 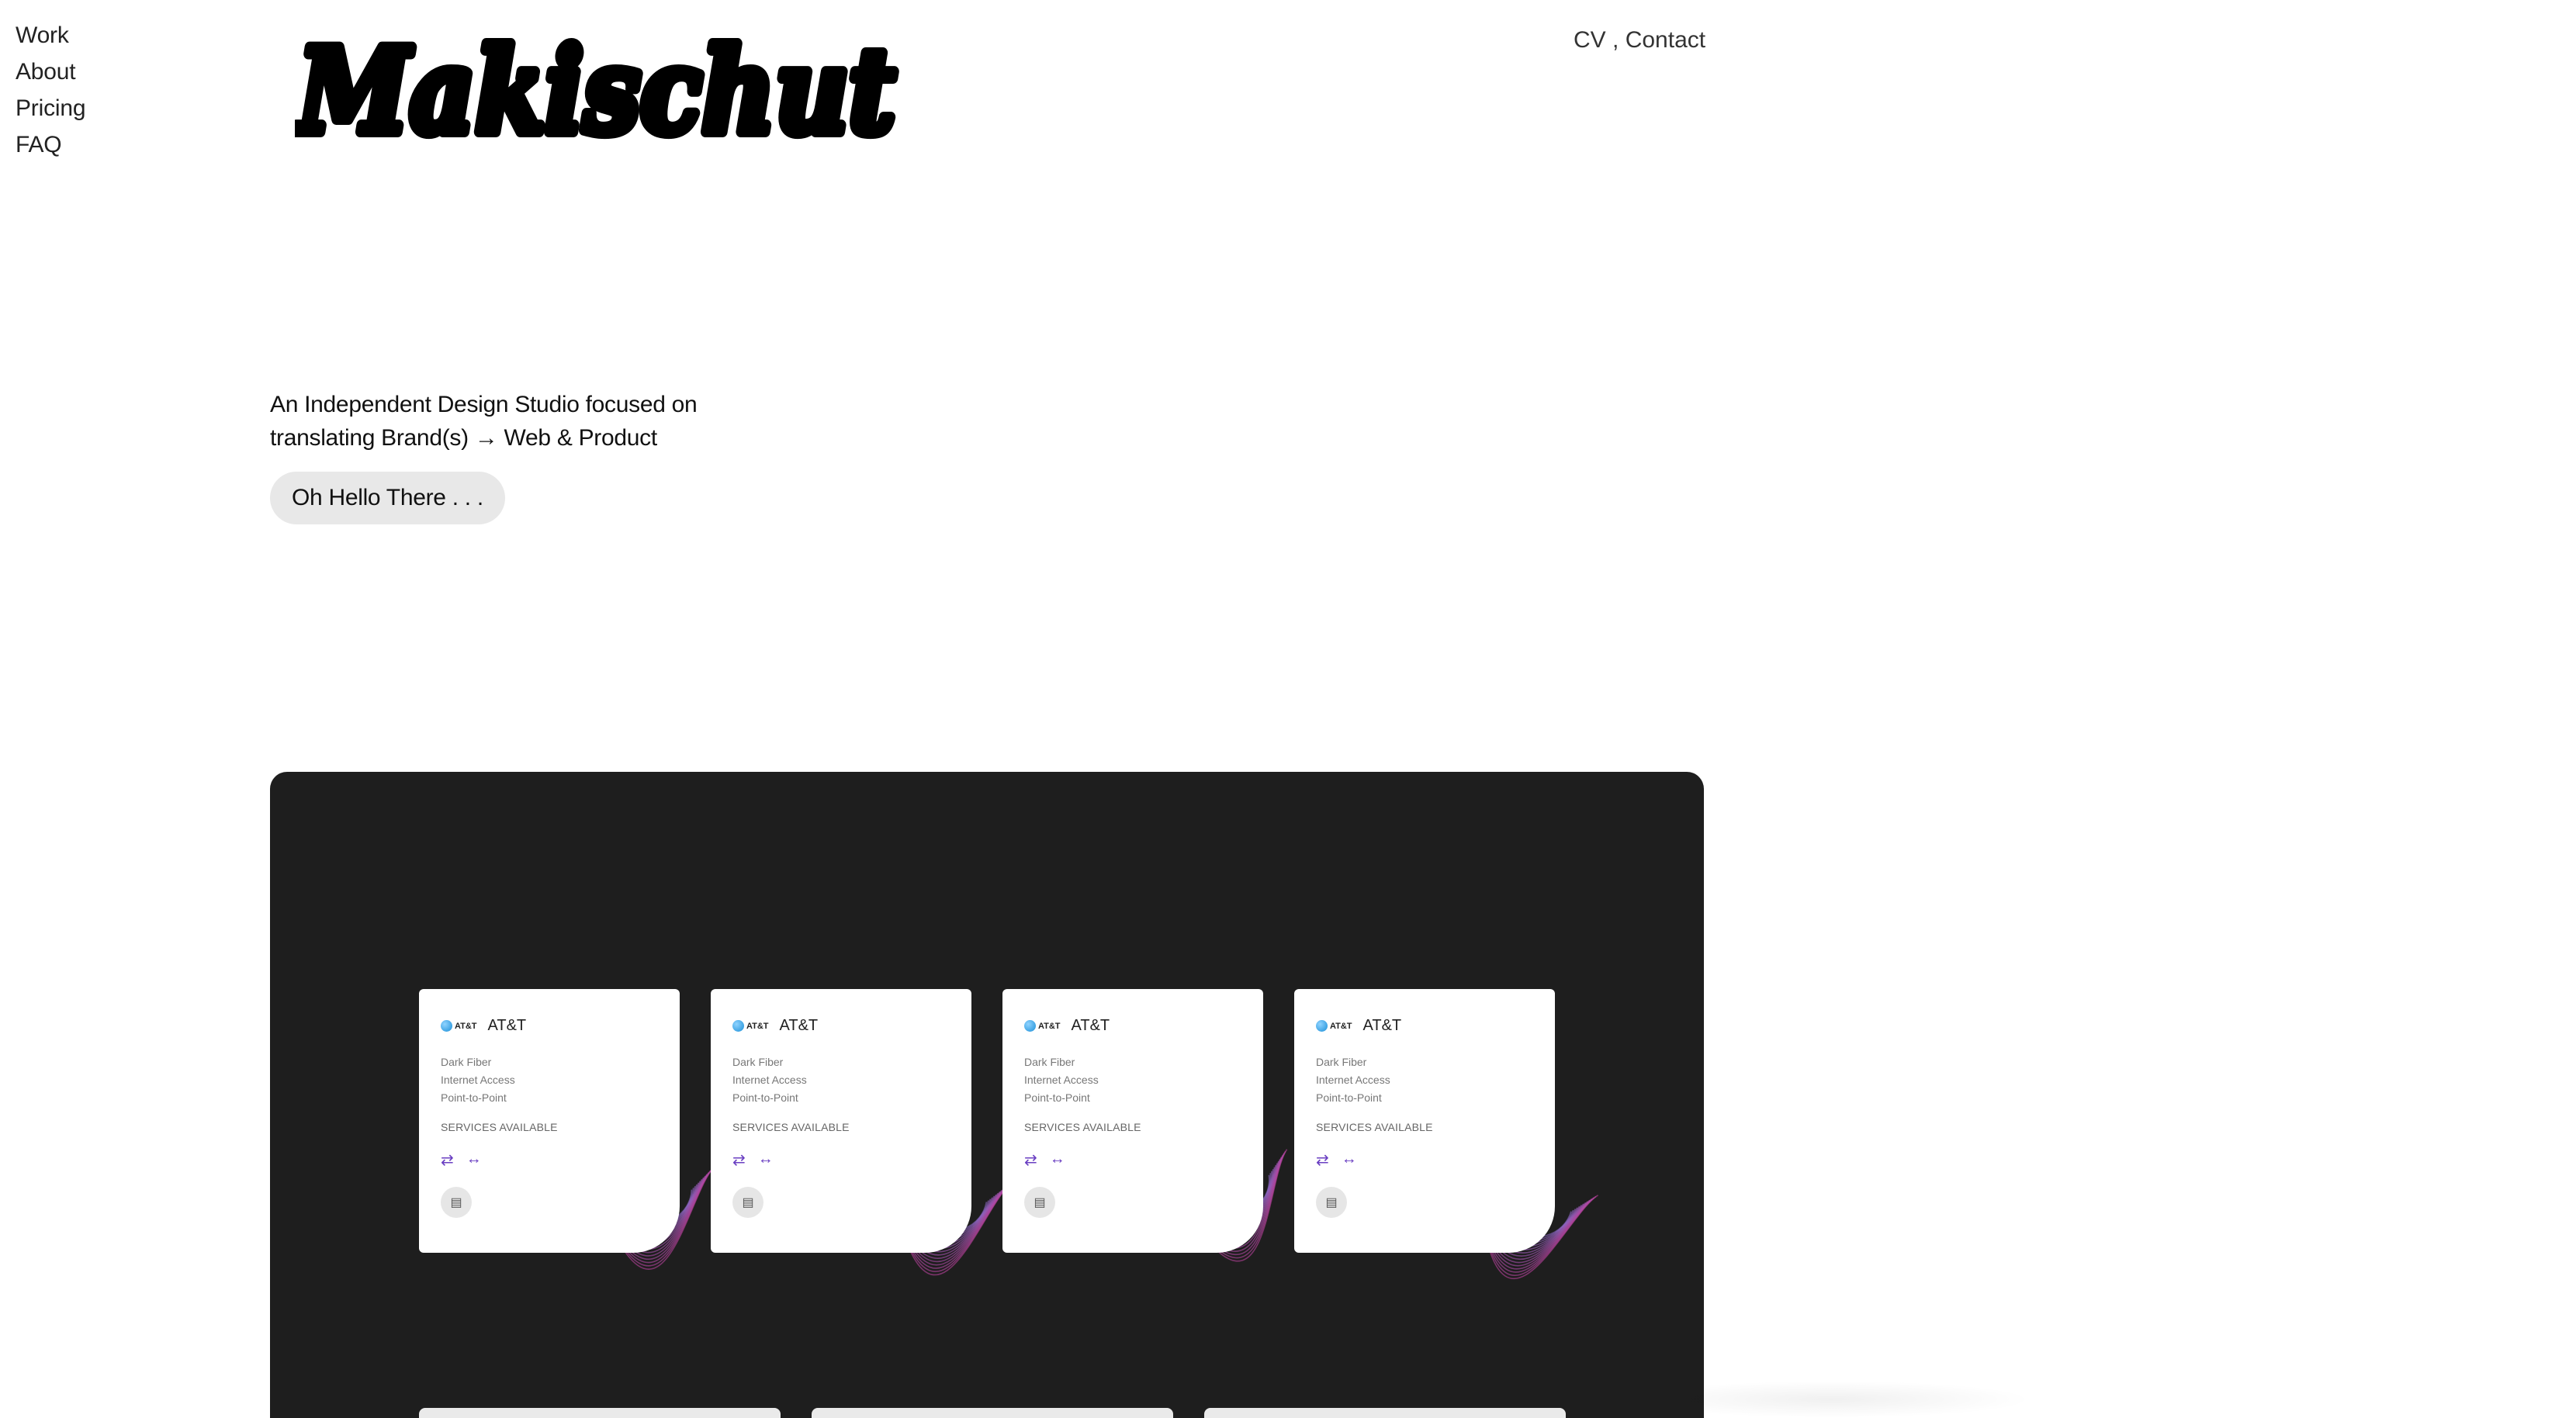 I want to click on logo: Makischut, so click(x=597, y=83).